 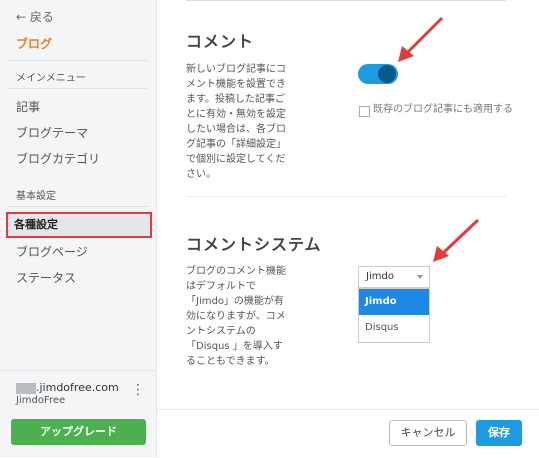 I want to click on comment-system-title: コメントシステム, so click(x=254, y=244).